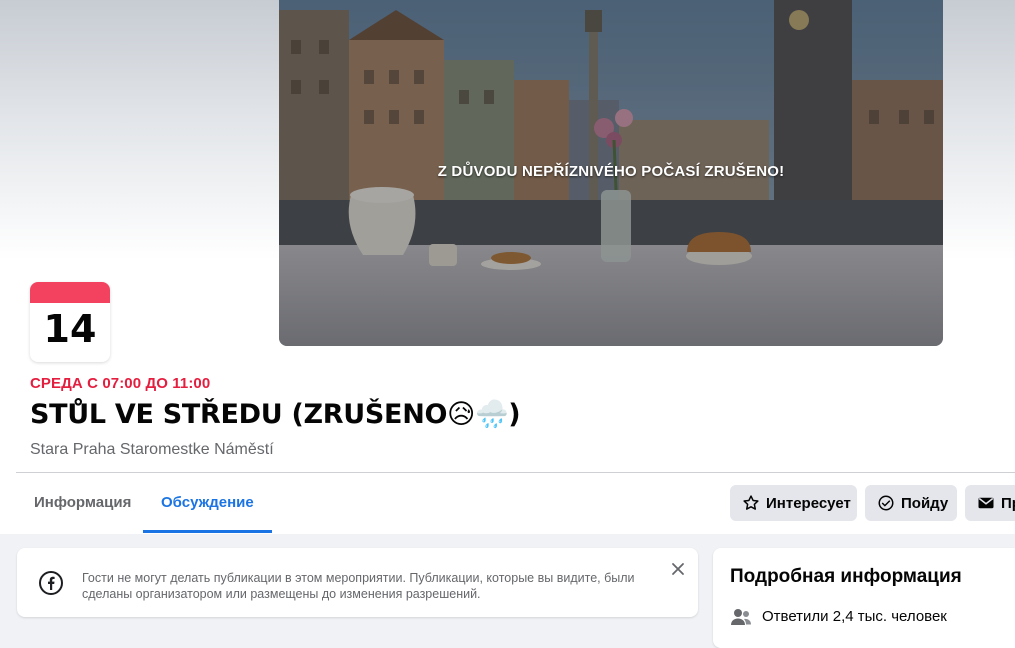 The image size is (1015, 648). What do you see at coordinates (751, 503) in the screenshot?
I see `star-icon` at bounding box center [751, 503].